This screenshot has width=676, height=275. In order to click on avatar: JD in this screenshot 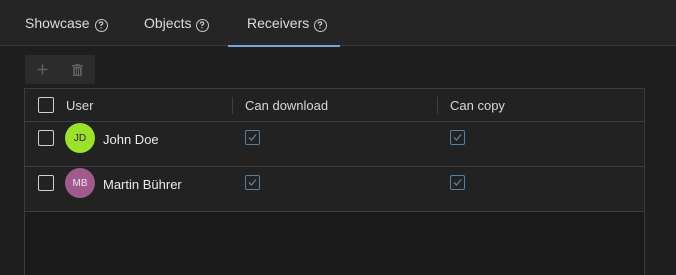, I will do `click(80, 138)`.